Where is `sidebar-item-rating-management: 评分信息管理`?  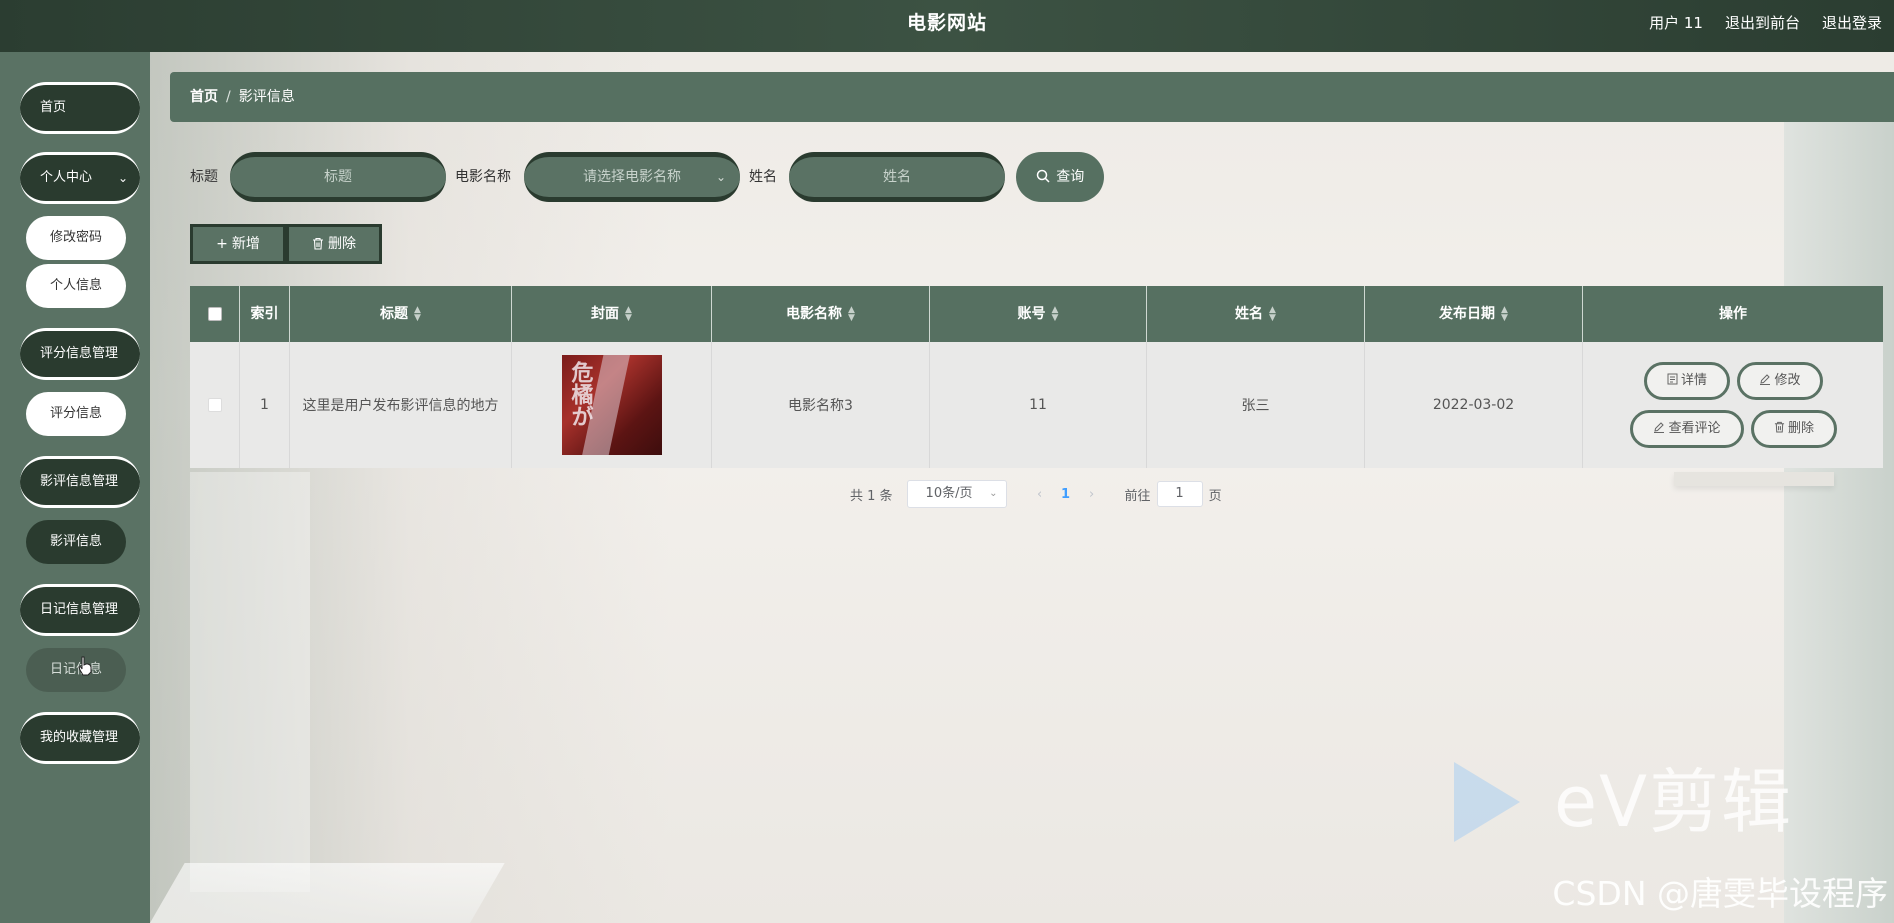 sidebar-item-rating-management: 评分信息管理 is located at coordinates (80, 354).